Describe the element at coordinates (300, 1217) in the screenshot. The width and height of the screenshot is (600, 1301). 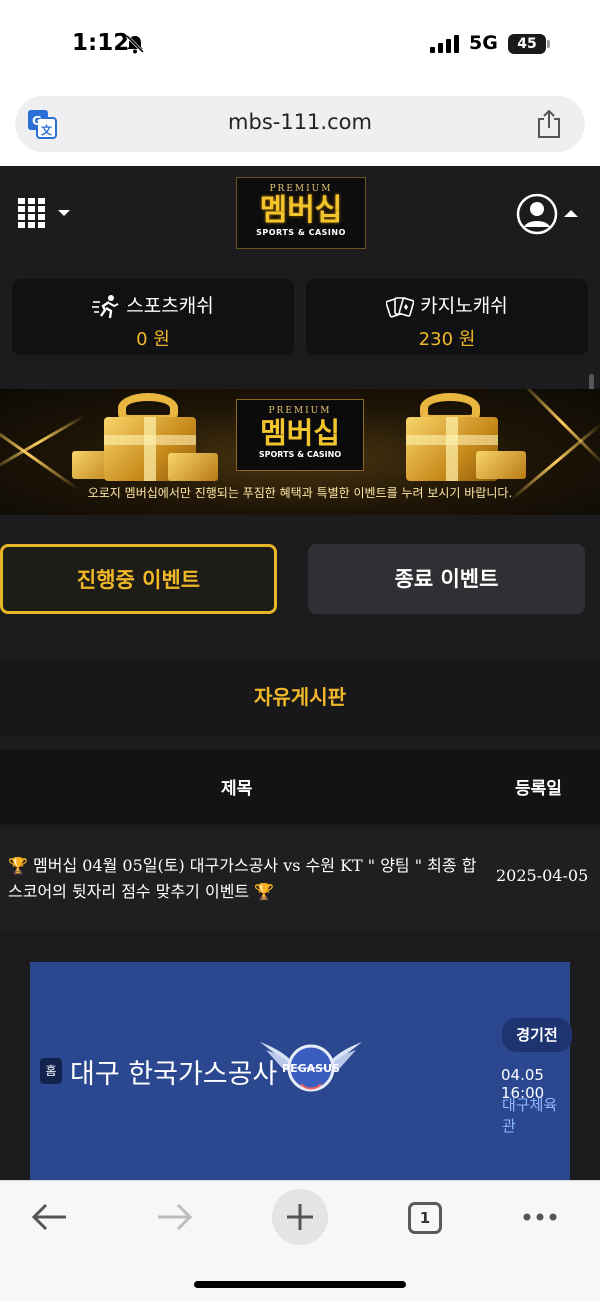
I see `new-tab-plus-icon` at that location.